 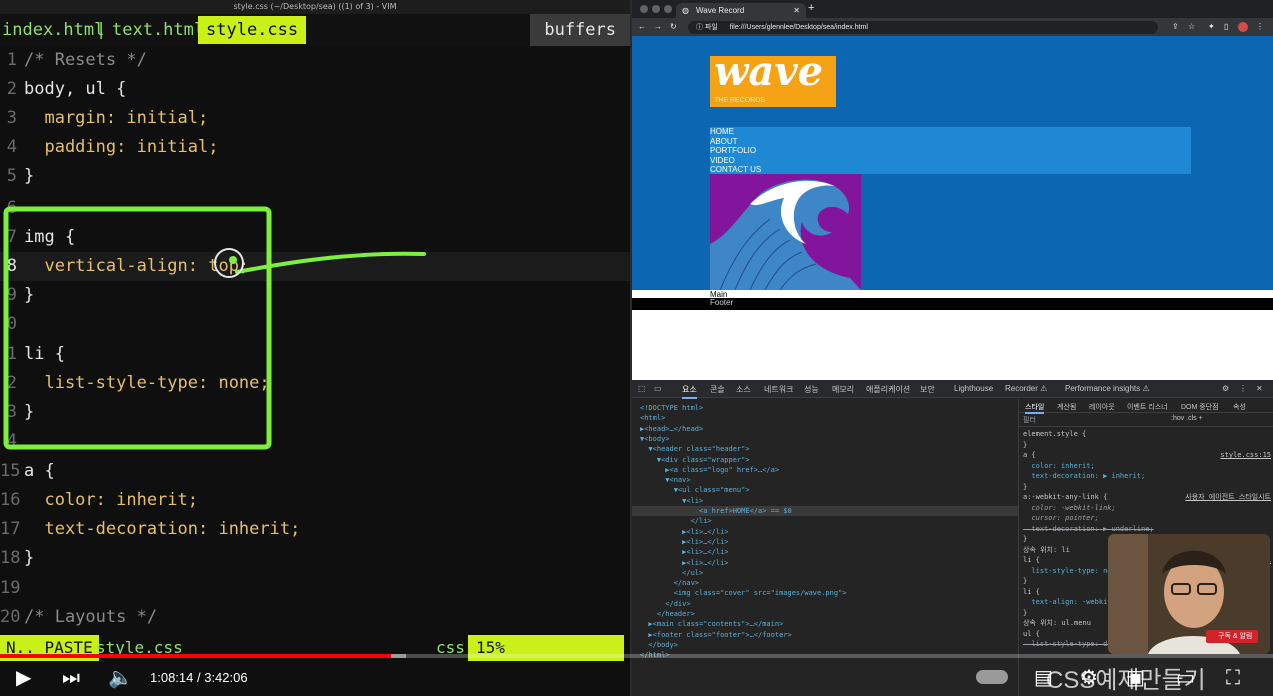 I want to click on window-close-dot, so click(x=644, y=9).